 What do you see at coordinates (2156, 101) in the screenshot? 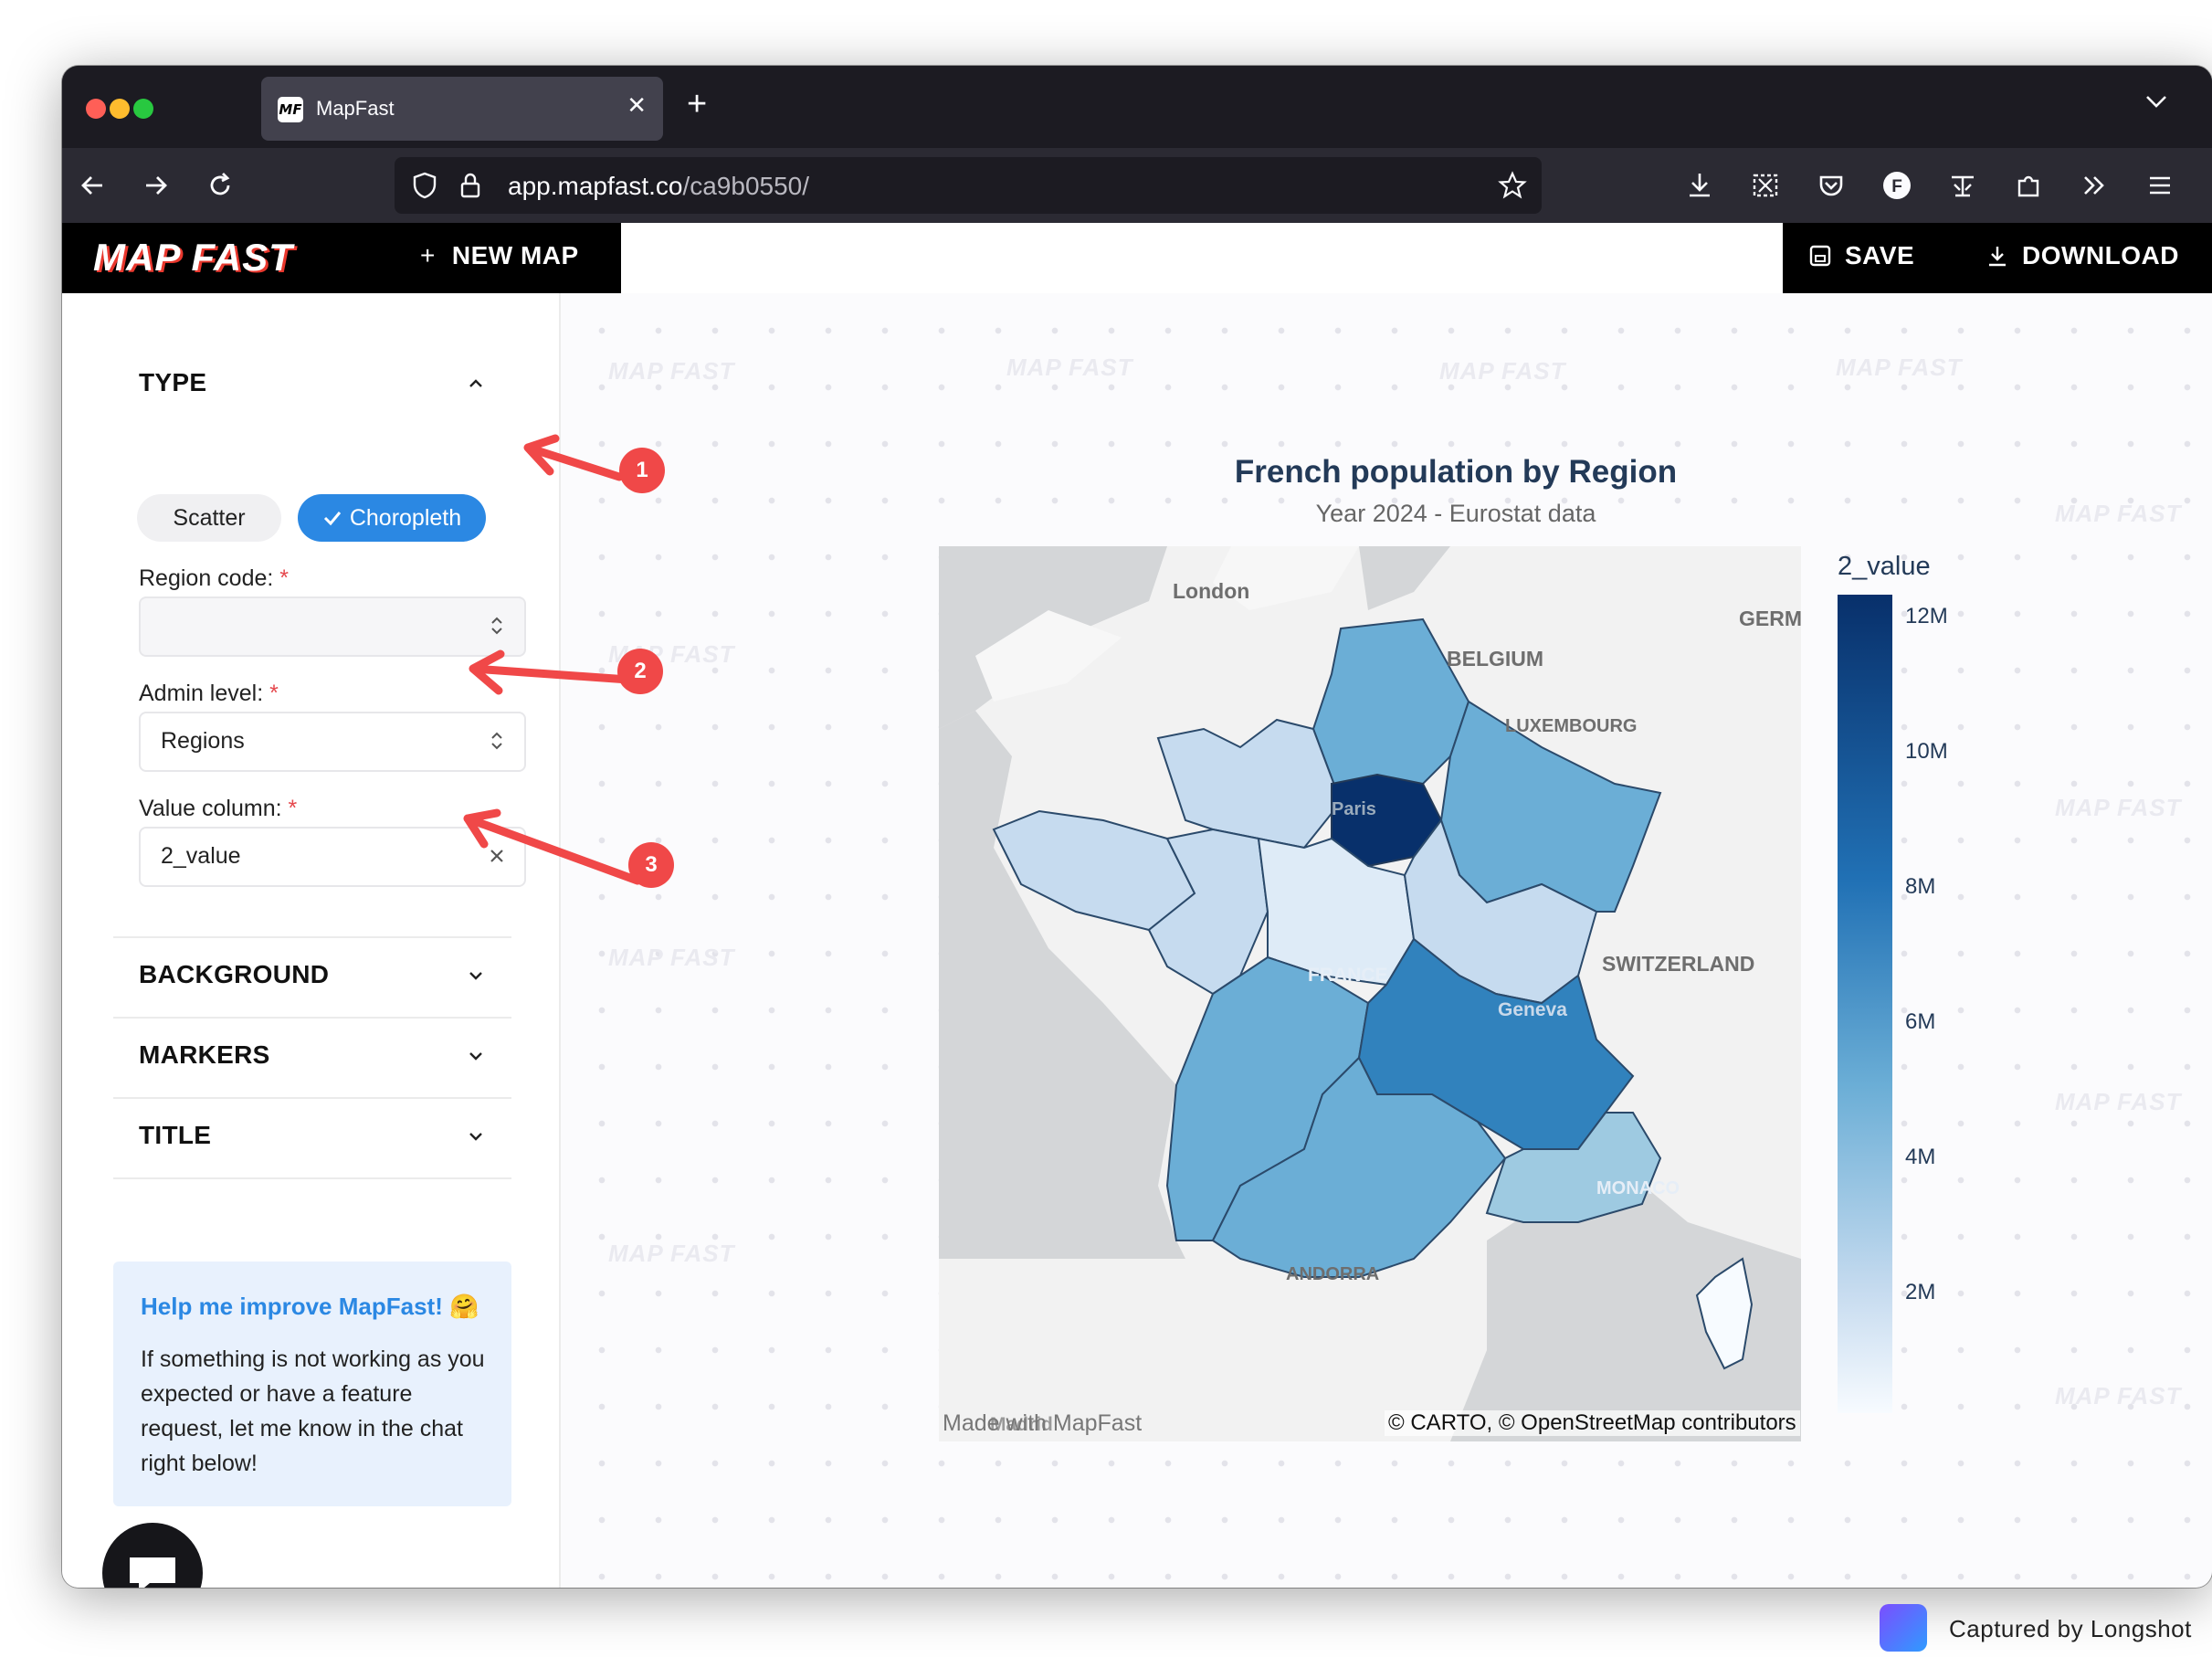
I see `tab-list-chevron-down-icon` at bounding box center [2156, 101].